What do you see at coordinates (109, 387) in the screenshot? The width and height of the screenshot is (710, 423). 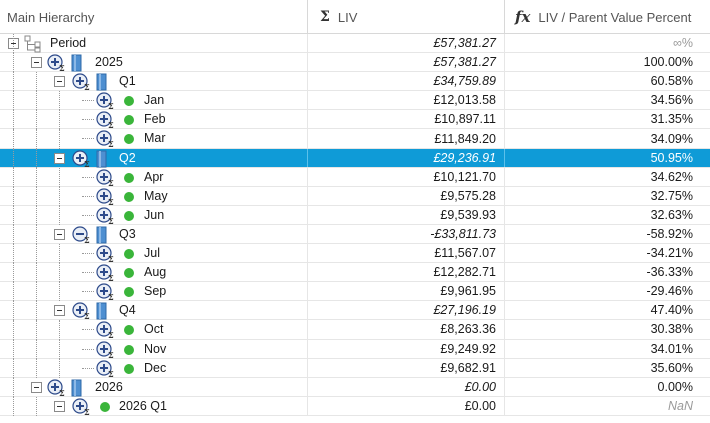 I see `member-label: 2026` at bounding box center [109, 387].